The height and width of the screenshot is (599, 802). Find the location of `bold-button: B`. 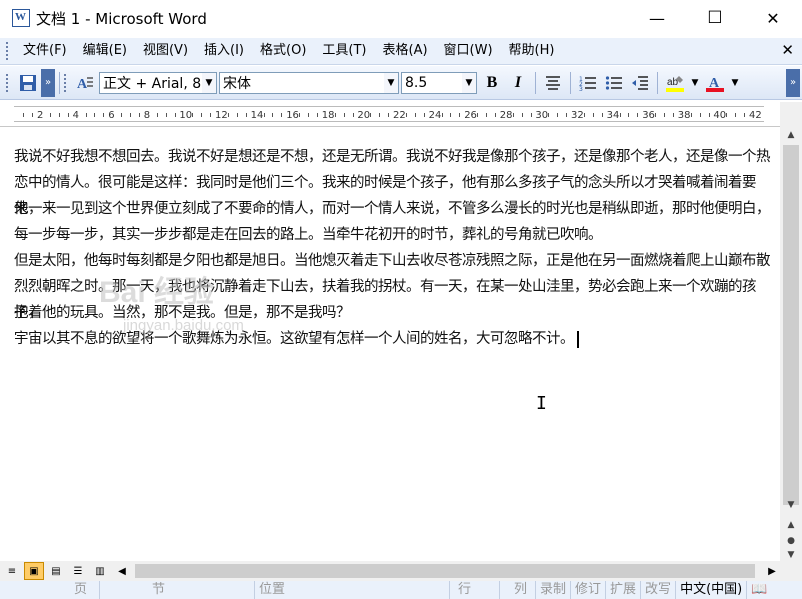

bold-button: B is located at coordinates (492, 83).